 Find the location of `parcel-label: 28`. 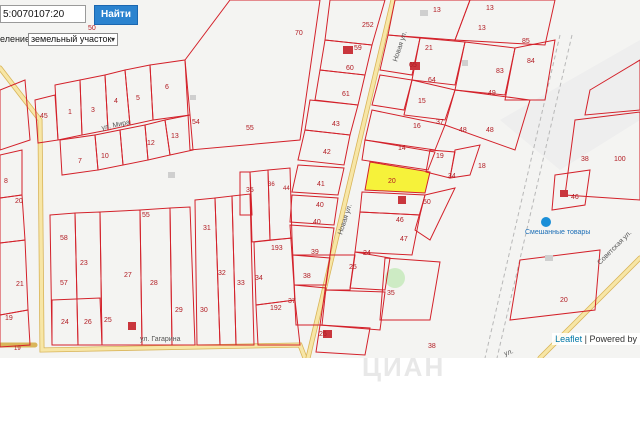

parcel-label: 28 is located at coordinates (154, 283).